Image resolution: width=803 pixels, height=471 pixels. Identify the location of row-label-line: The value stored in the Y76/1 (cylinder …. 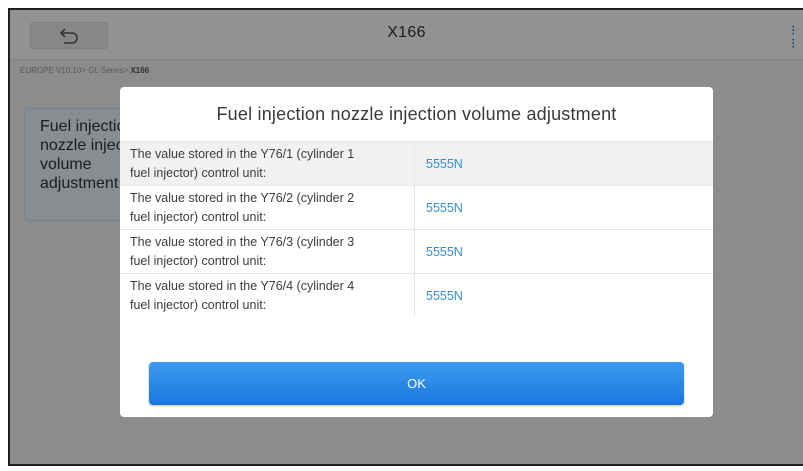
(242, 154).